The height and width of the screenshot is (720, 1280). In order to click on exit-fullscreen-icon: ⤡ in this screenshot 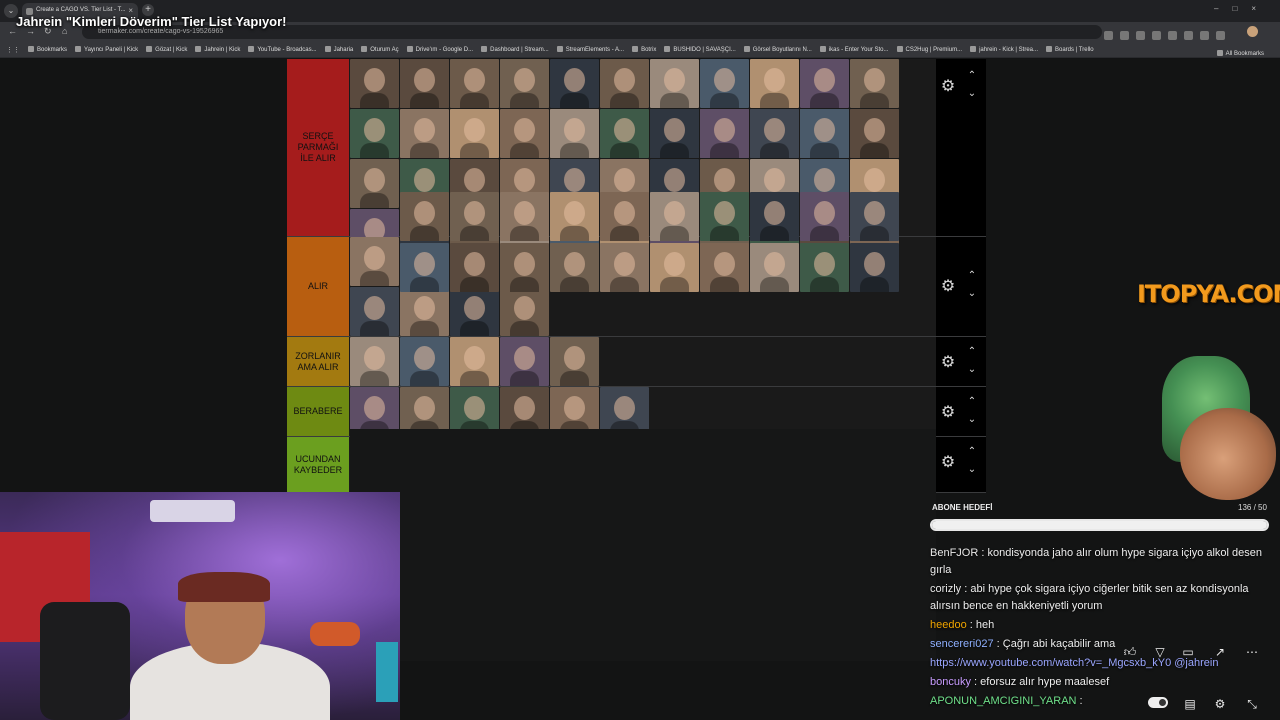, I will do `click(1252, 704)`.